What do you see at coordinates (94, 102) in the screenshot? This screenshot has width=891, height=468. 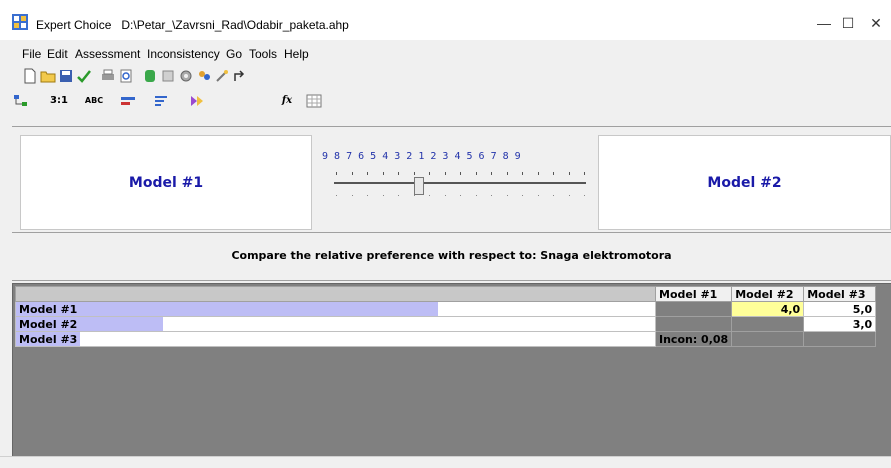 I see `tab-pairwise-verbal: ABC` at bounding box center [94, 102].